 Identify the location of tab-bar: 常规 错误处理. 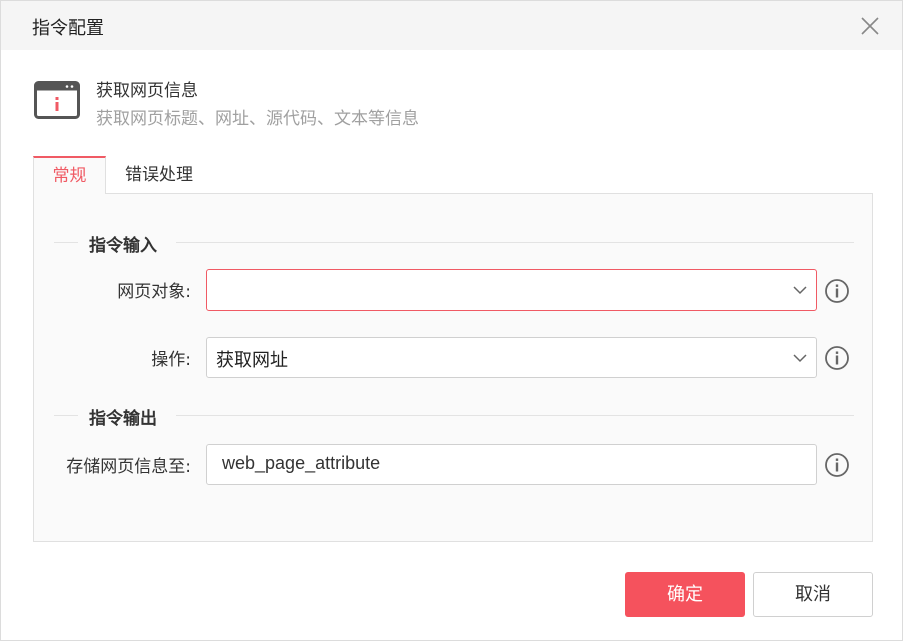
(453, 175).